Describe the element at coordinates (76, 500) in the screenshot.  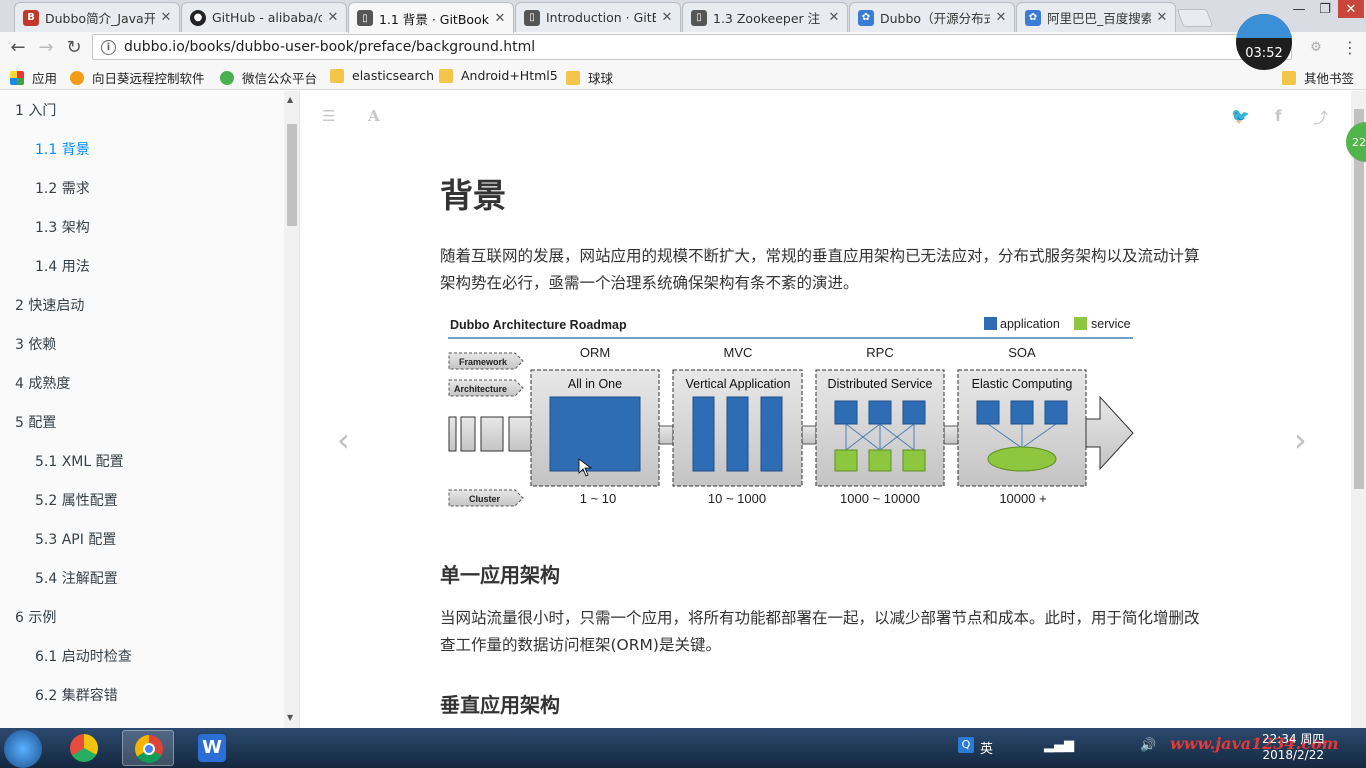
I see `sidebar-item: 5.2 属性配置` at that location.